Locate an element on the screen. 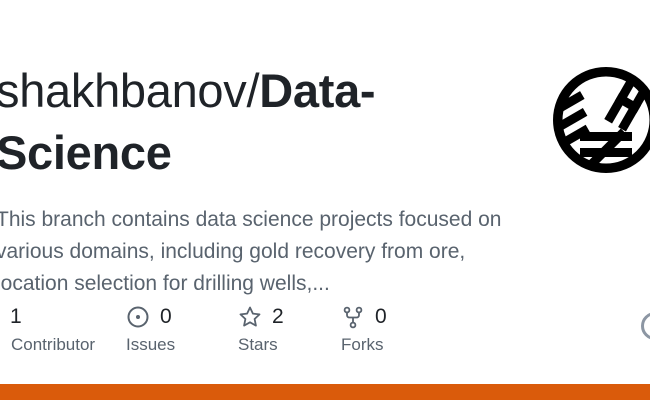  stars-count: 2 is located at coordinates (278, 316).